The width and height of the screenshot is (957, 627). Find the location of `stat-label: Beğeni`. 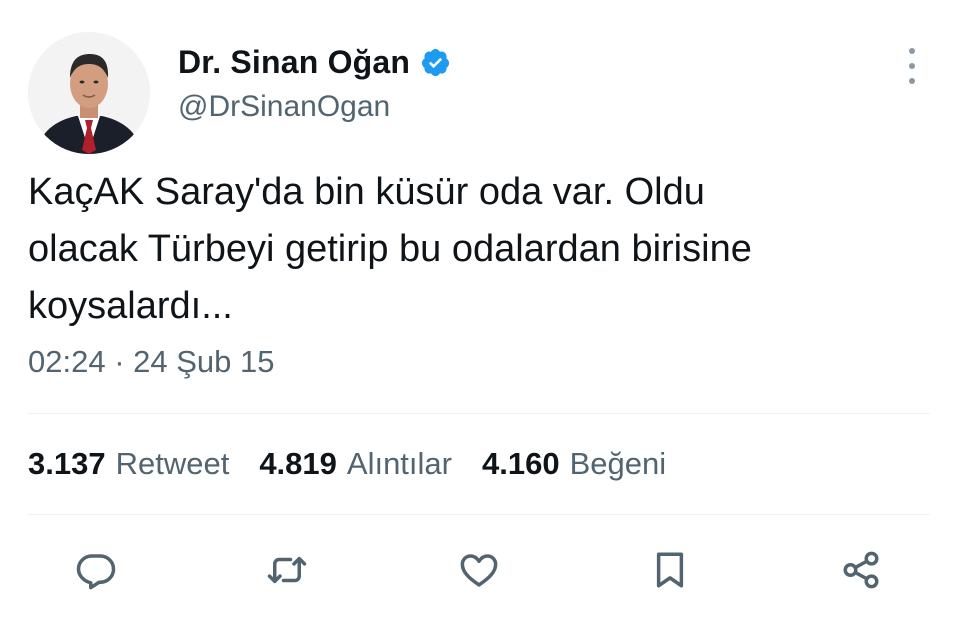

stat-label: Beğeni is located at coordinates (618, 463).